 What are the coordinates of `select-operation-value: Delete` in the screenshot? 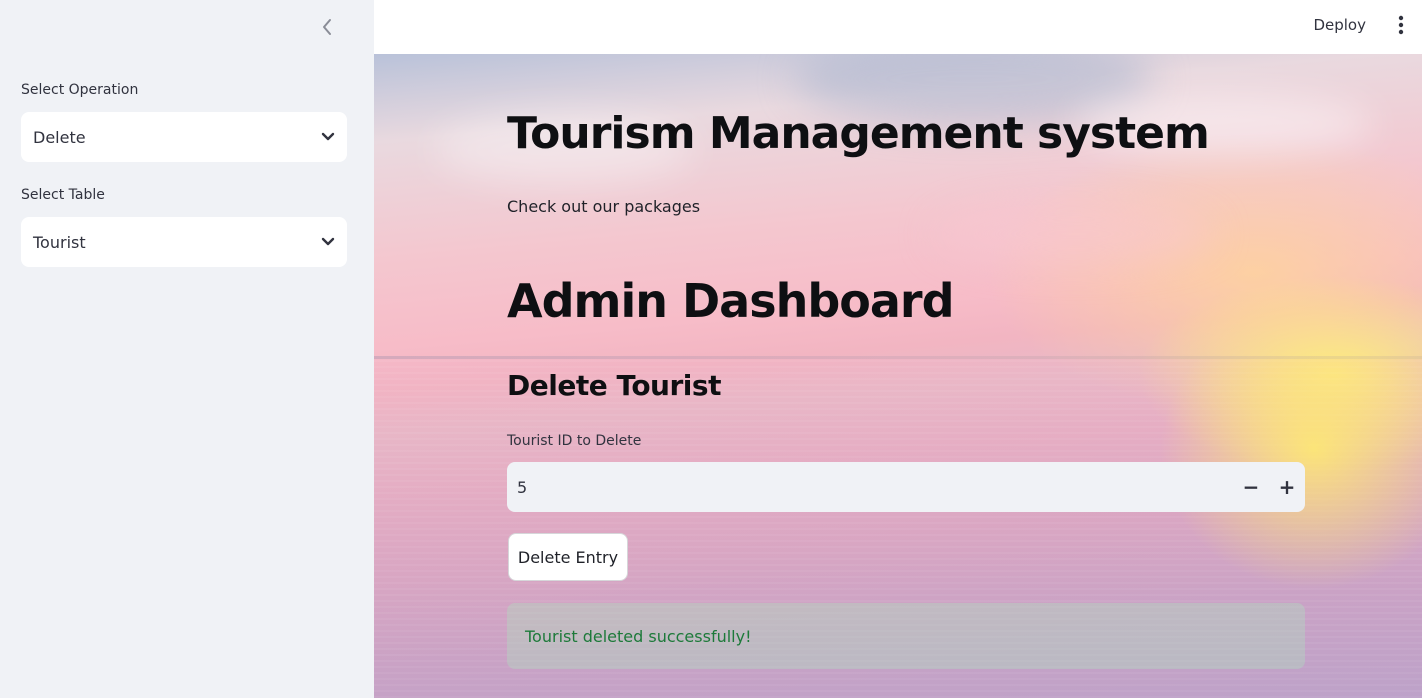 It's located at (59, 137).